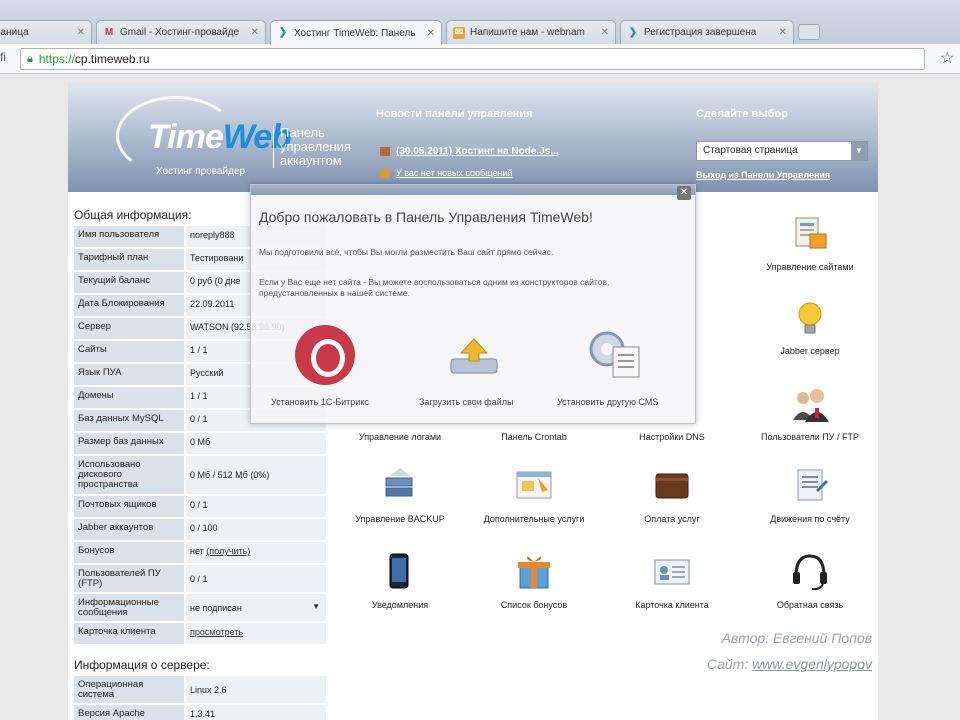 The image size is (960, 720). I want to click on view-card-link: просмотреть, so click(216, 632).